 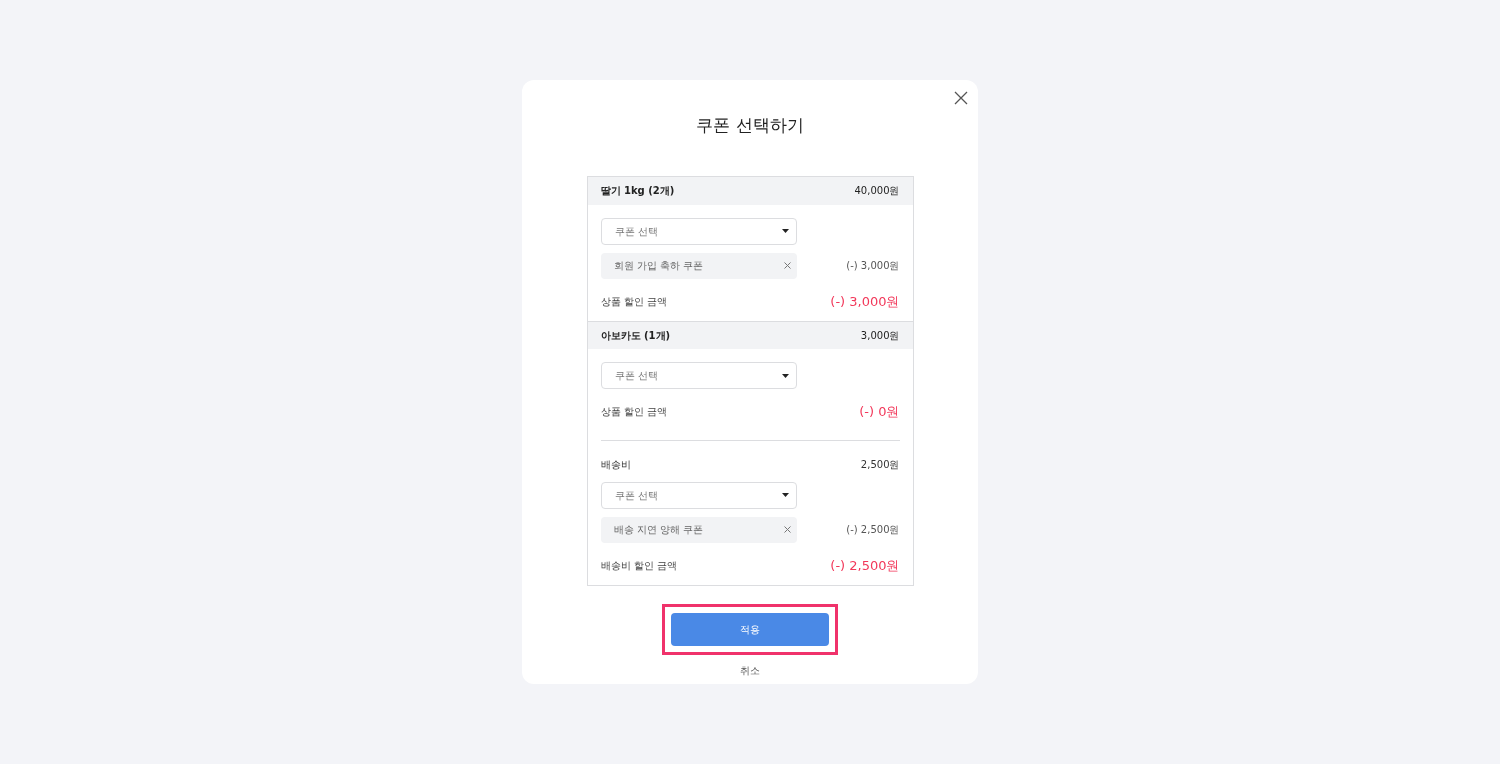 What do you see at coordinates (880, 336) in the screenshot?
I see `product-price: 3,000원` at bounding box center [880, 336].